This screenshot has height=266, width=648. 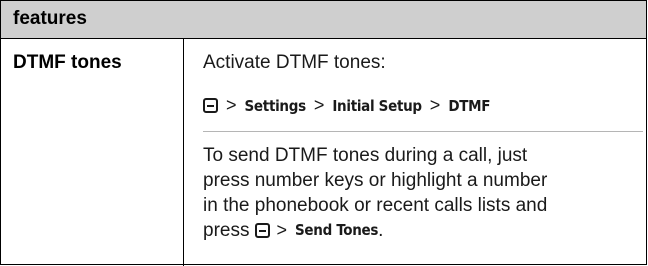 I want to click on column-divider, so click(x=183, y=152).